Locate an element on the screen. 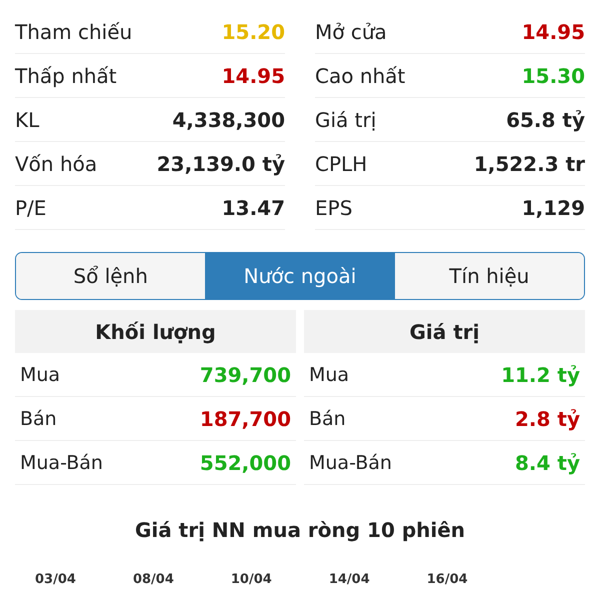 This screenshot has width=600, height=600. table-header: Khối lượng is located at coordinates (155, 331).